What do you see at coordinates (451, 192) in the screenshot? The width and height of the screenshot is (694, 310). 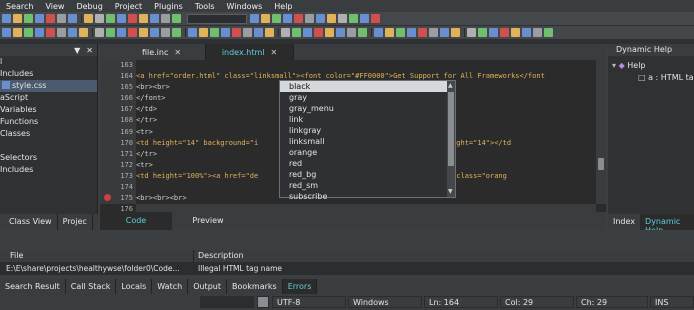 I see `scroll-down-icon: ▼` at bounding box center [451, 192].